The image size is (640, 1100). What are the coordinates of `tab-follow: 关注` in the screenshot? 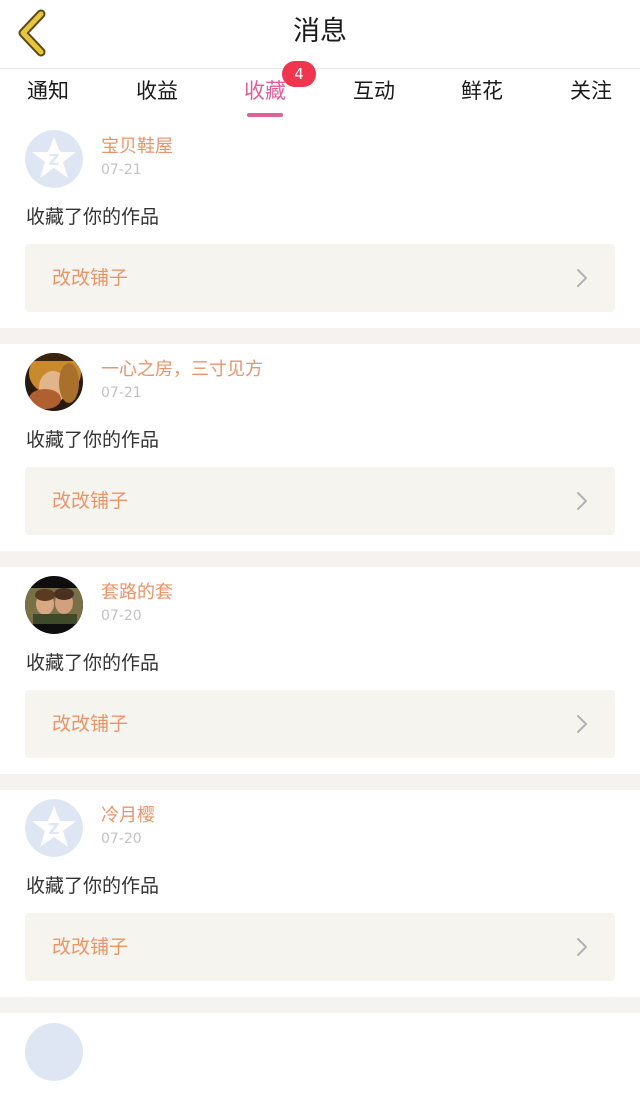 It's located at (591, 91).